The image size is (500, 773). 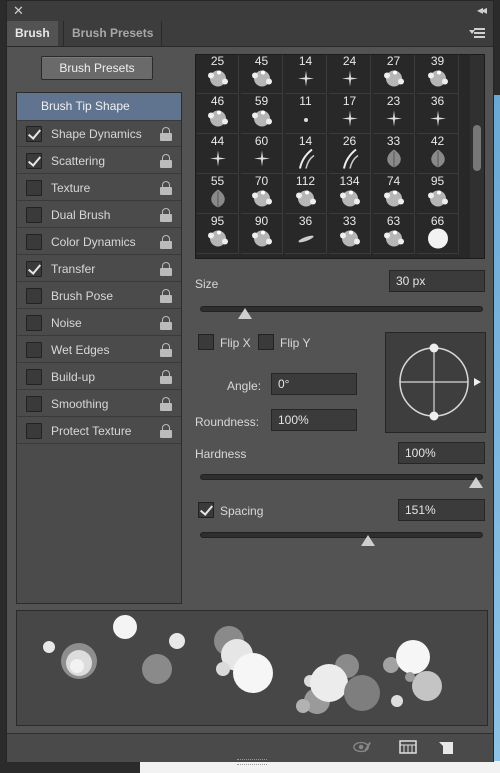 What do you see at coordinates (394, 194) in the screenshot?
I see `brush-tip-cell: 74` at bounding box center [394, 194].